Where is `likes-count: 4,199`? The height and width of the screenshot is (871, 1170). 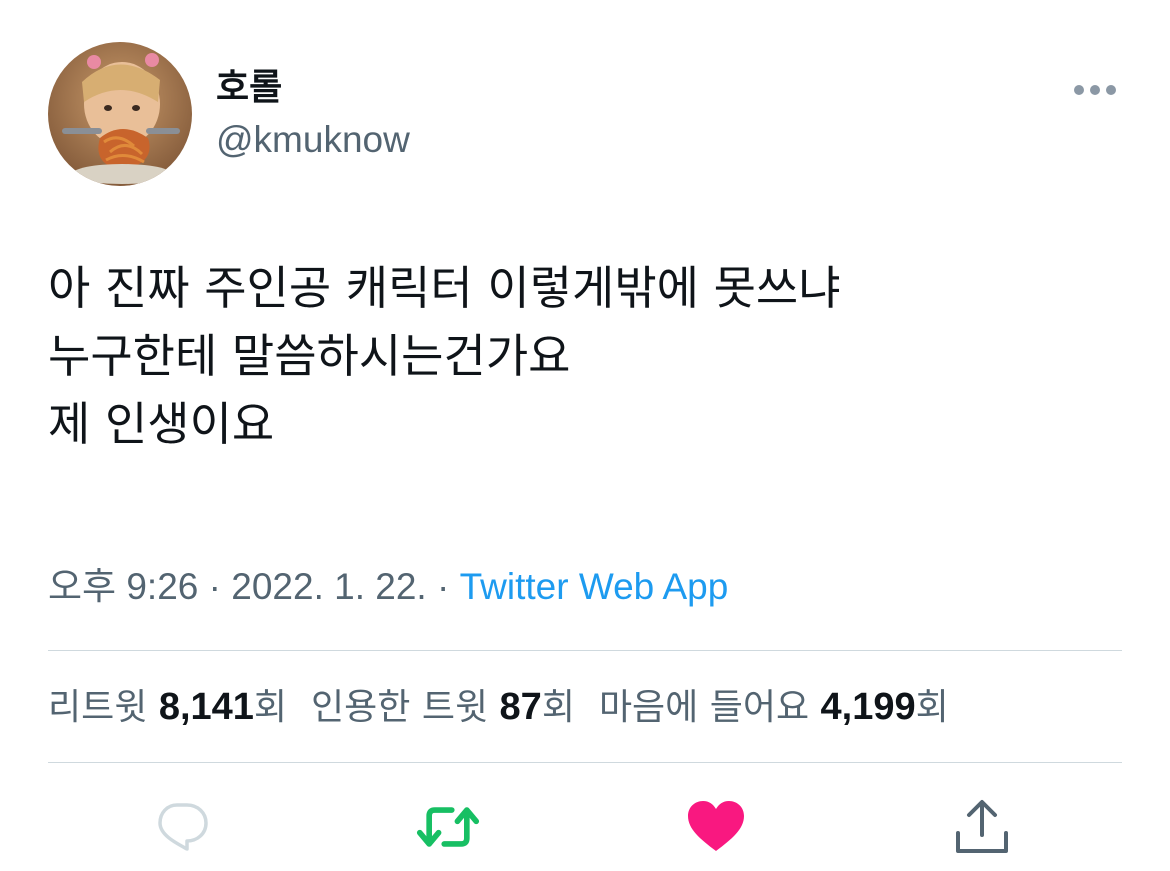
likes-count: 4,199 is located at coordinates (868, 707).